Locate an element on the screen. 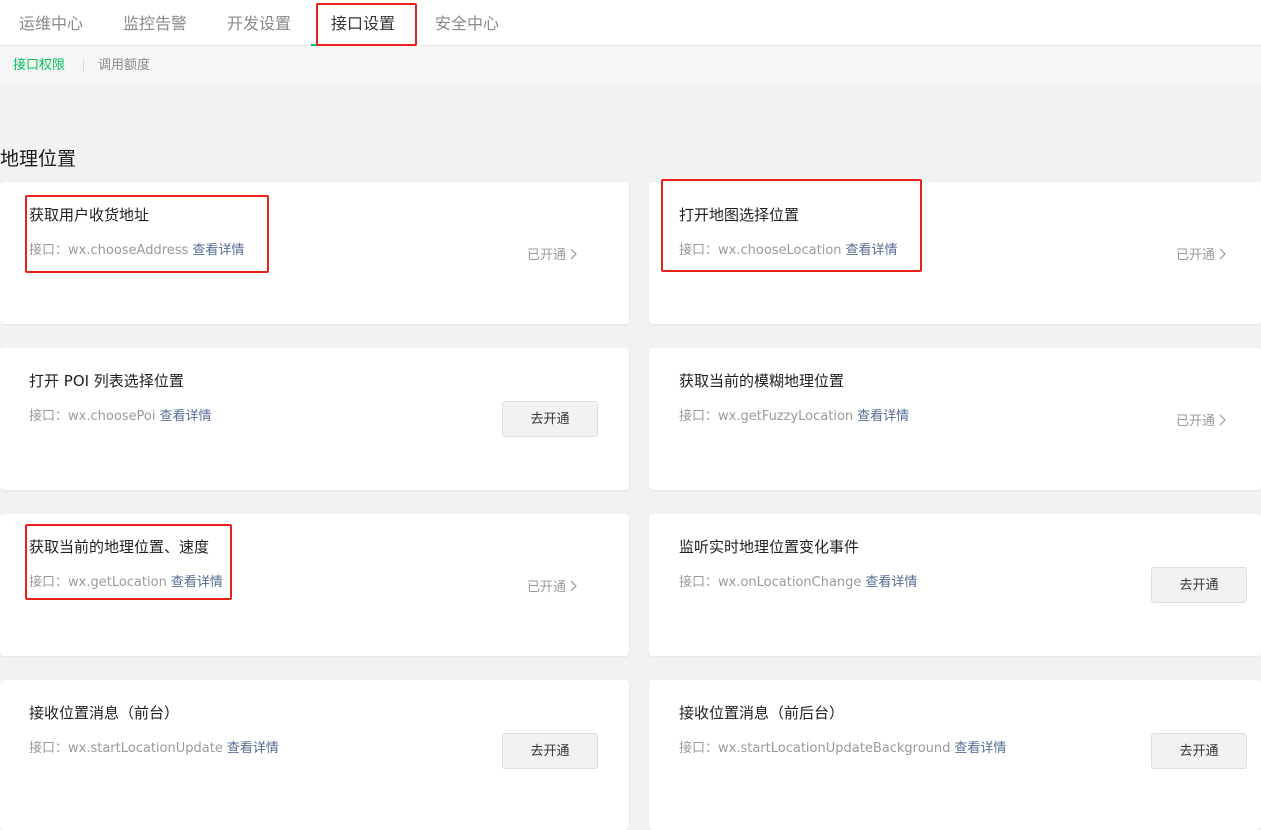  top-tab-bar: 运维中心 监控告警 开发设置 接口设置 安全中心 is located at coordinates (630, 23).